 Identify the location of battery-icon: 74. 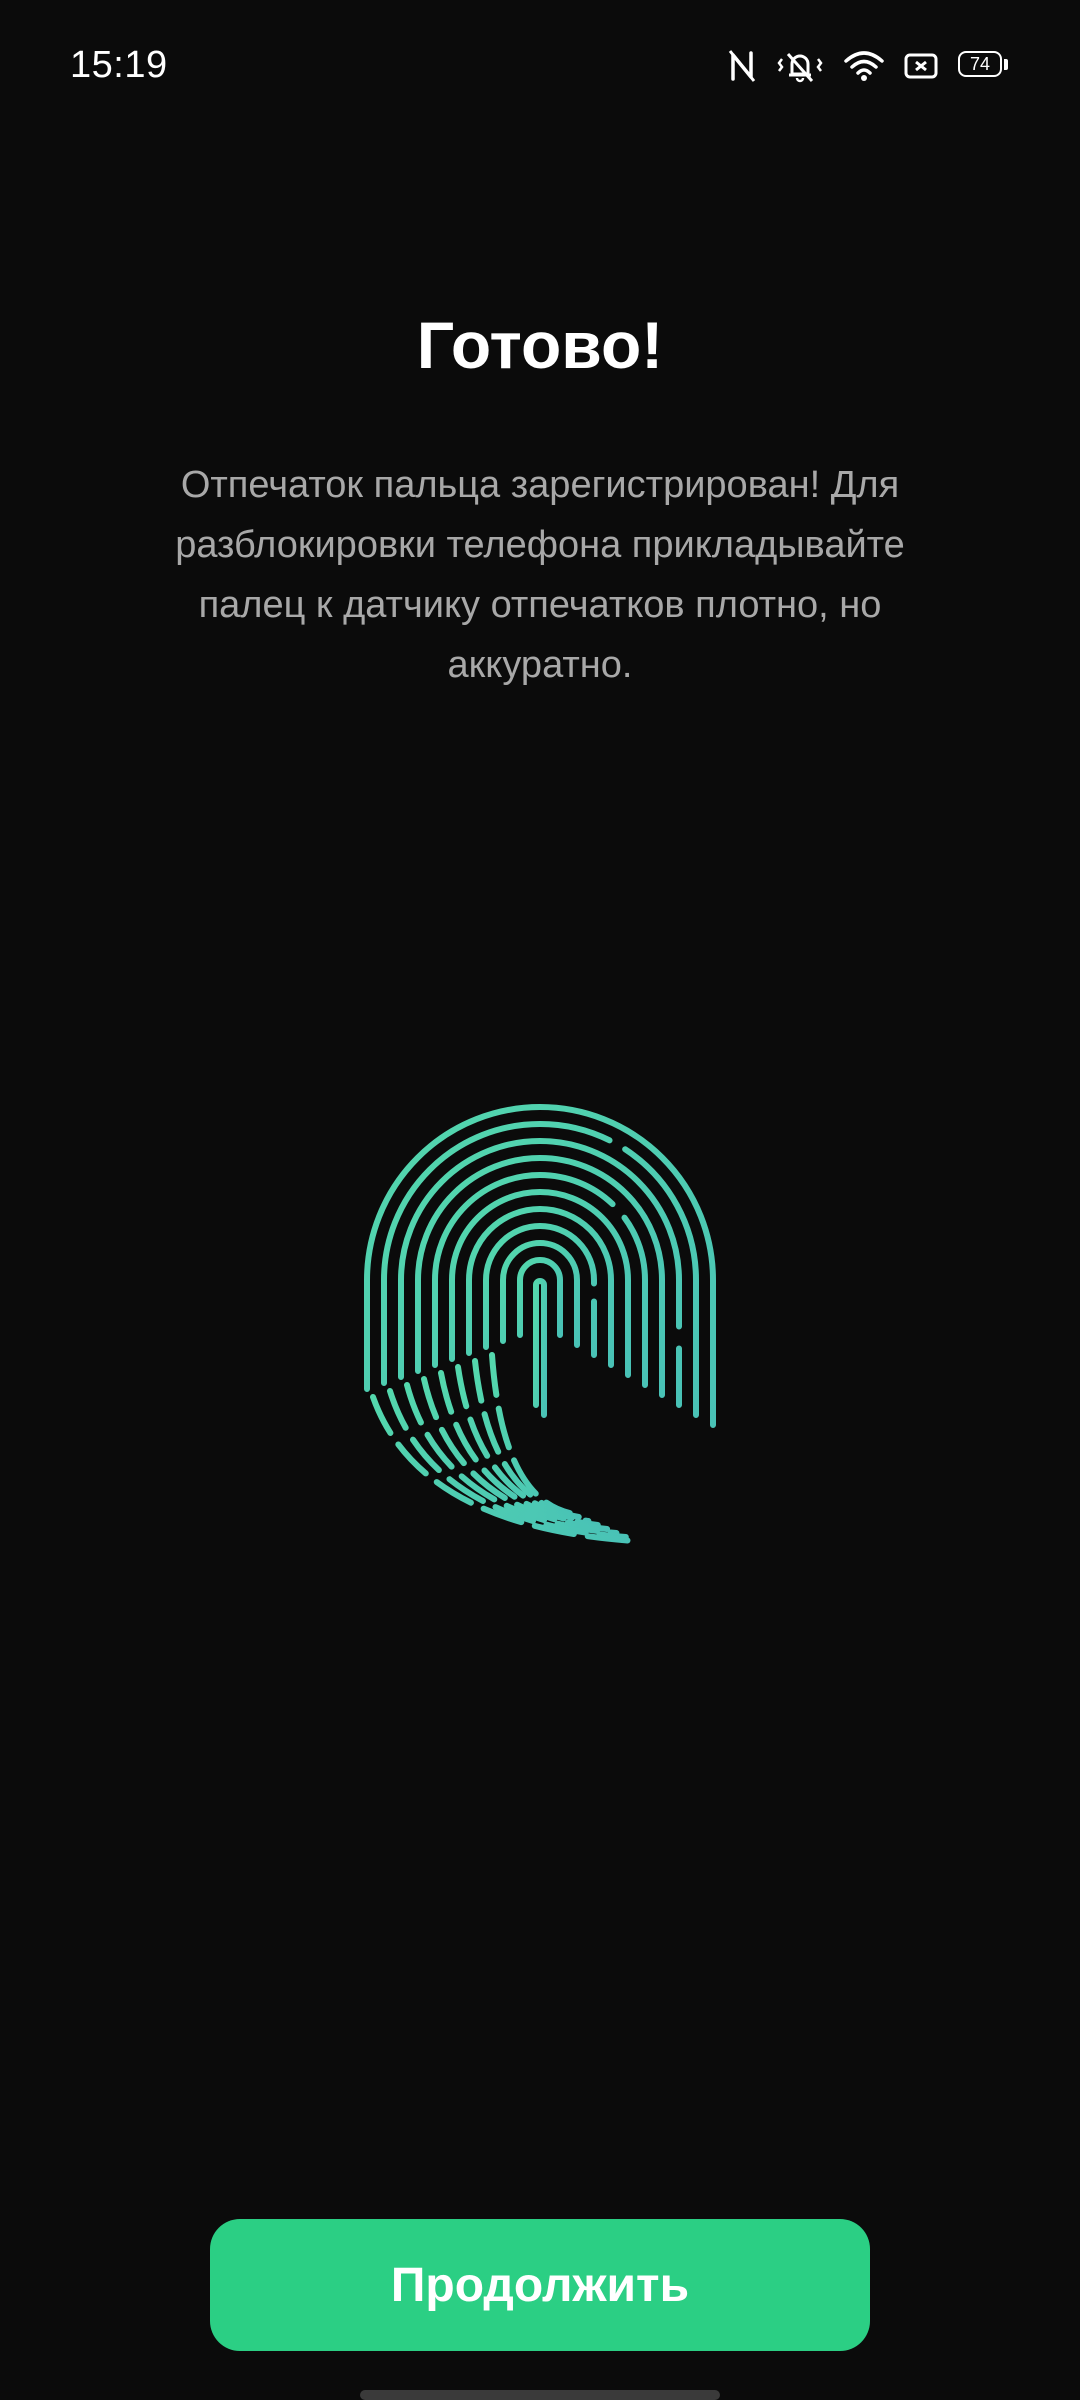
(984, 66).